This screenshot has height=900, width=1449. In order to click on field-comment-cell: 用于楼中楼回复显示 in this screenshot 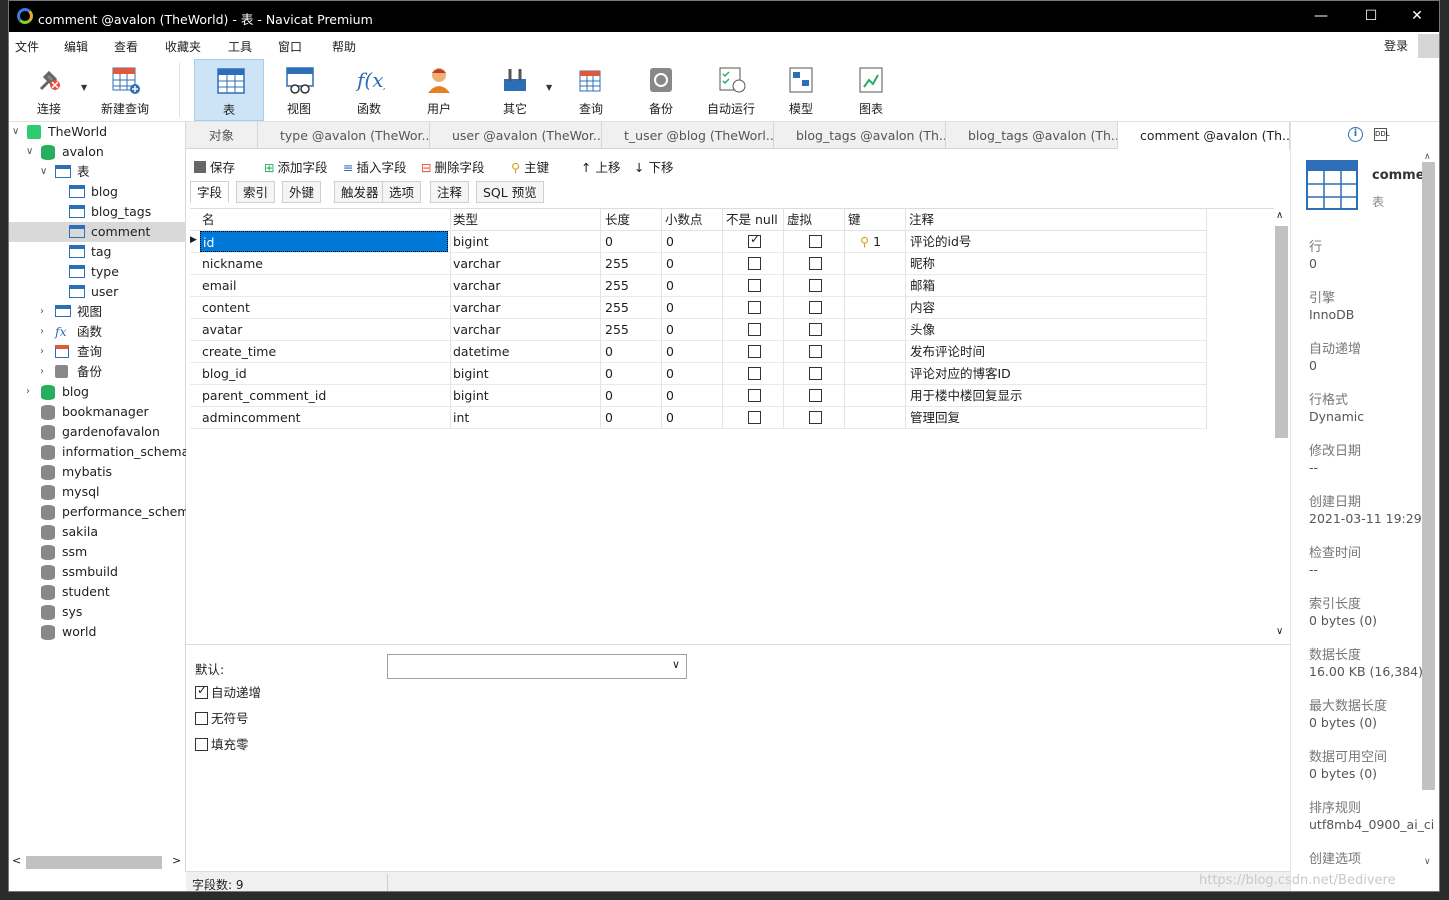, I will do `click(1055, 395)`.